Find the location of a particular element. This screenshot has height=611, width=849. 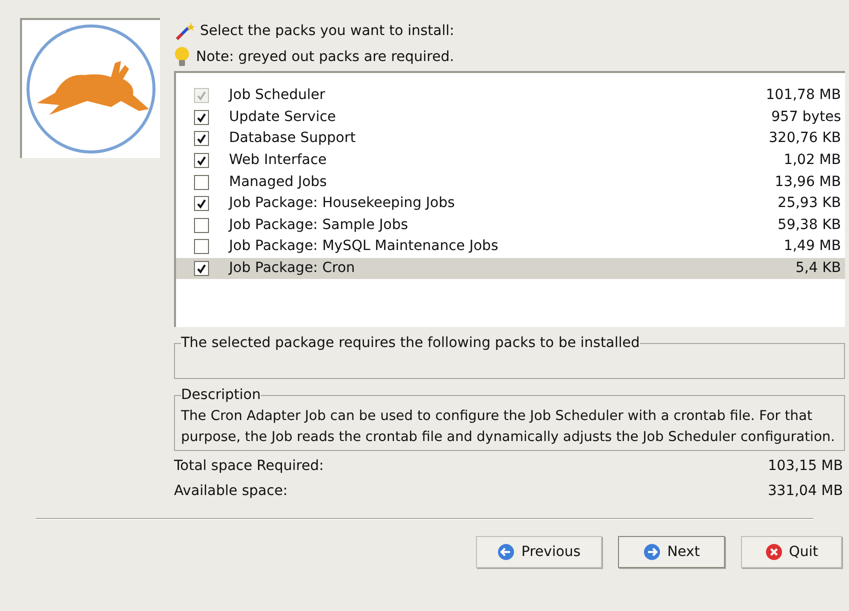

quit-button: Quit is located at coordinates (791, 552).